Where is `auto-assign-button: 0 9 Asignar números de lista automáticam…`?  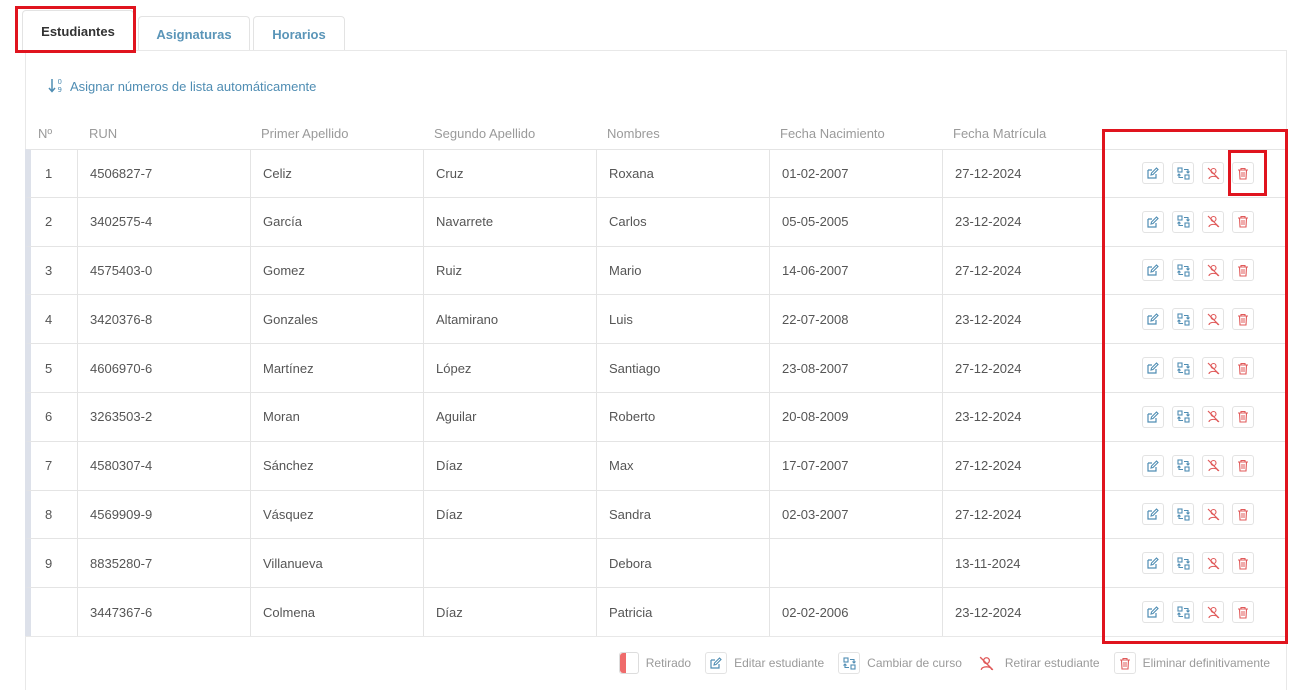
auto-assign-button: 0 9 Asignar números de lista automáticam… is located at coordinates (182, 86).